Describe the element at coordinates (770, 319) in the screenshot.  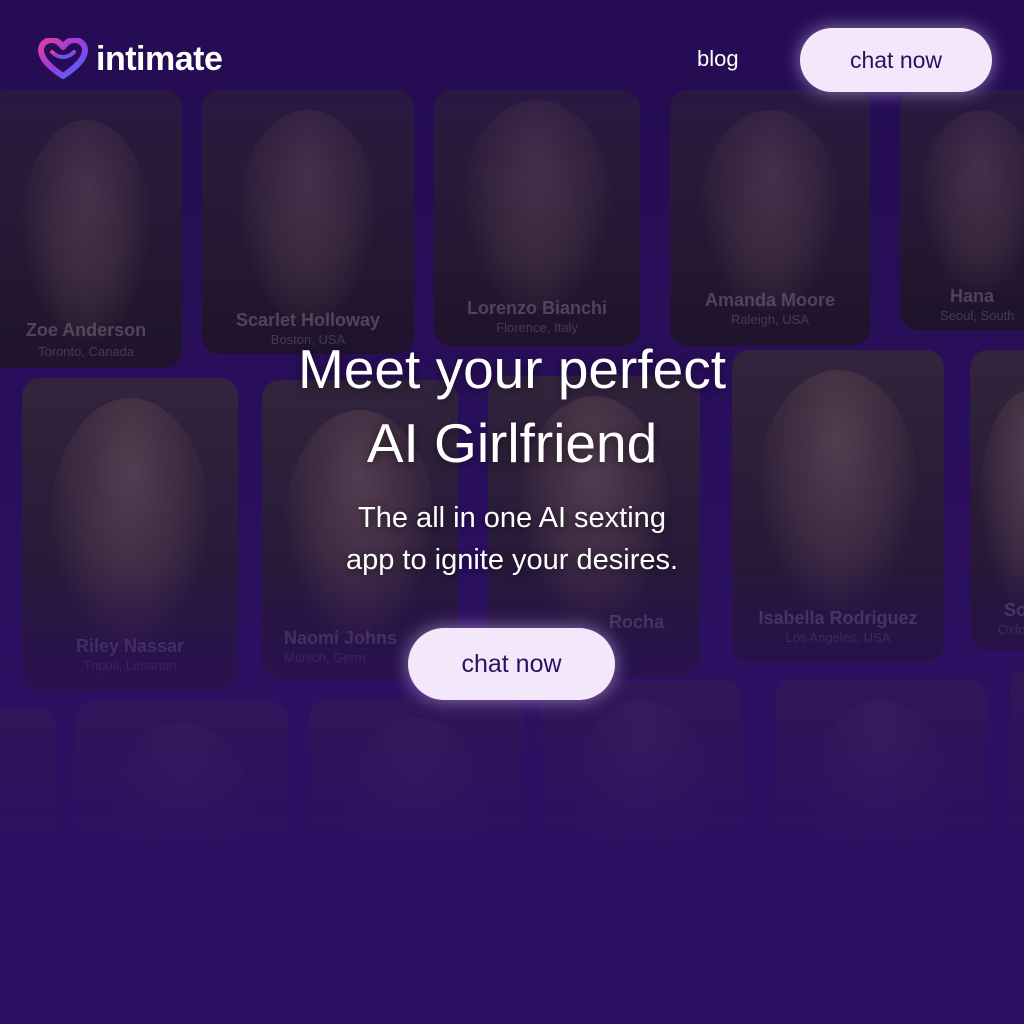
I see `profile-location: Raleigh, USA` at that location.